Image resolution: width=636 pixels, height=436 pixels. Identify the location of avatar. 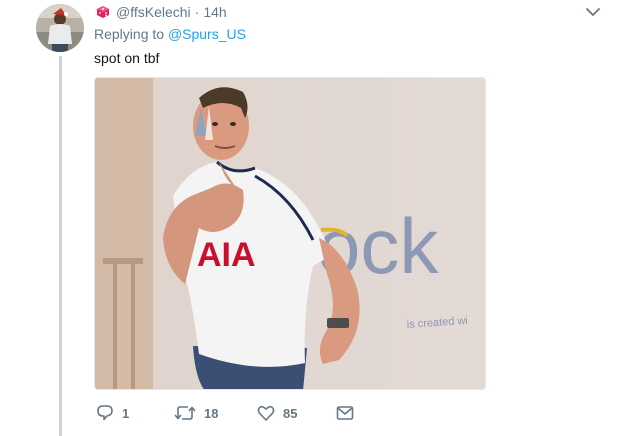
(60, 28).